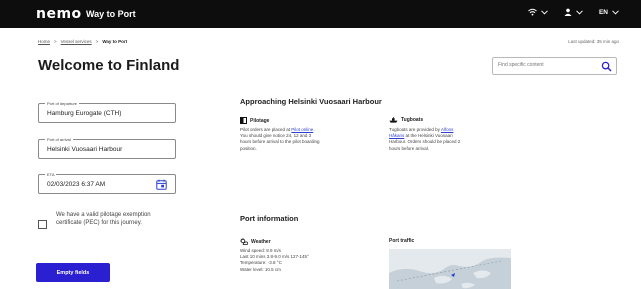 This screenshot has width=641, height=289. What do you see at coordinates (412, 120) in the screenshot?
I see `tugboats-title-text: Tugboats` at bounding box center [412, 120].